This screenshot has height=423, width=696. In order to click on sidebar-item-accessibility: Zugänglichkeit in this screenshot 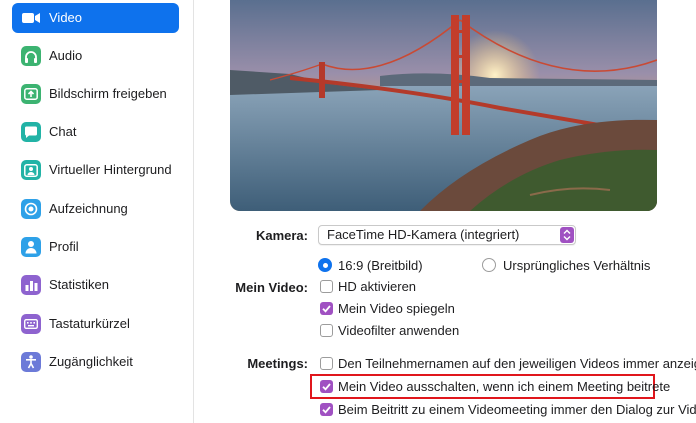, I will do `click(95, 362)`.